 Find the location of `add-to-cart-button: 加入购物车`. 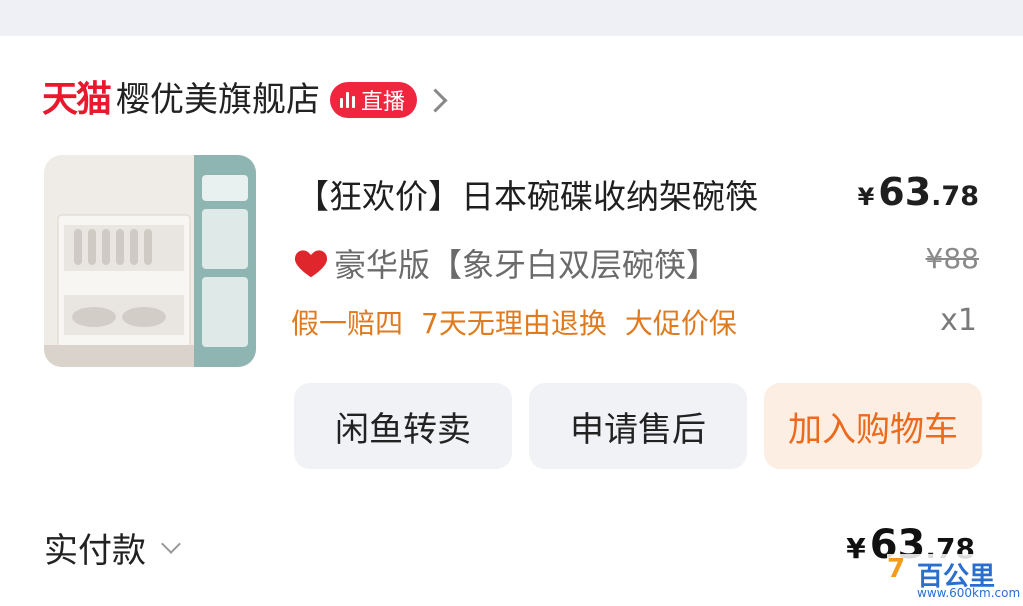

add-to-cart-button: 加入购物车 is located at coordinates (873, 426).